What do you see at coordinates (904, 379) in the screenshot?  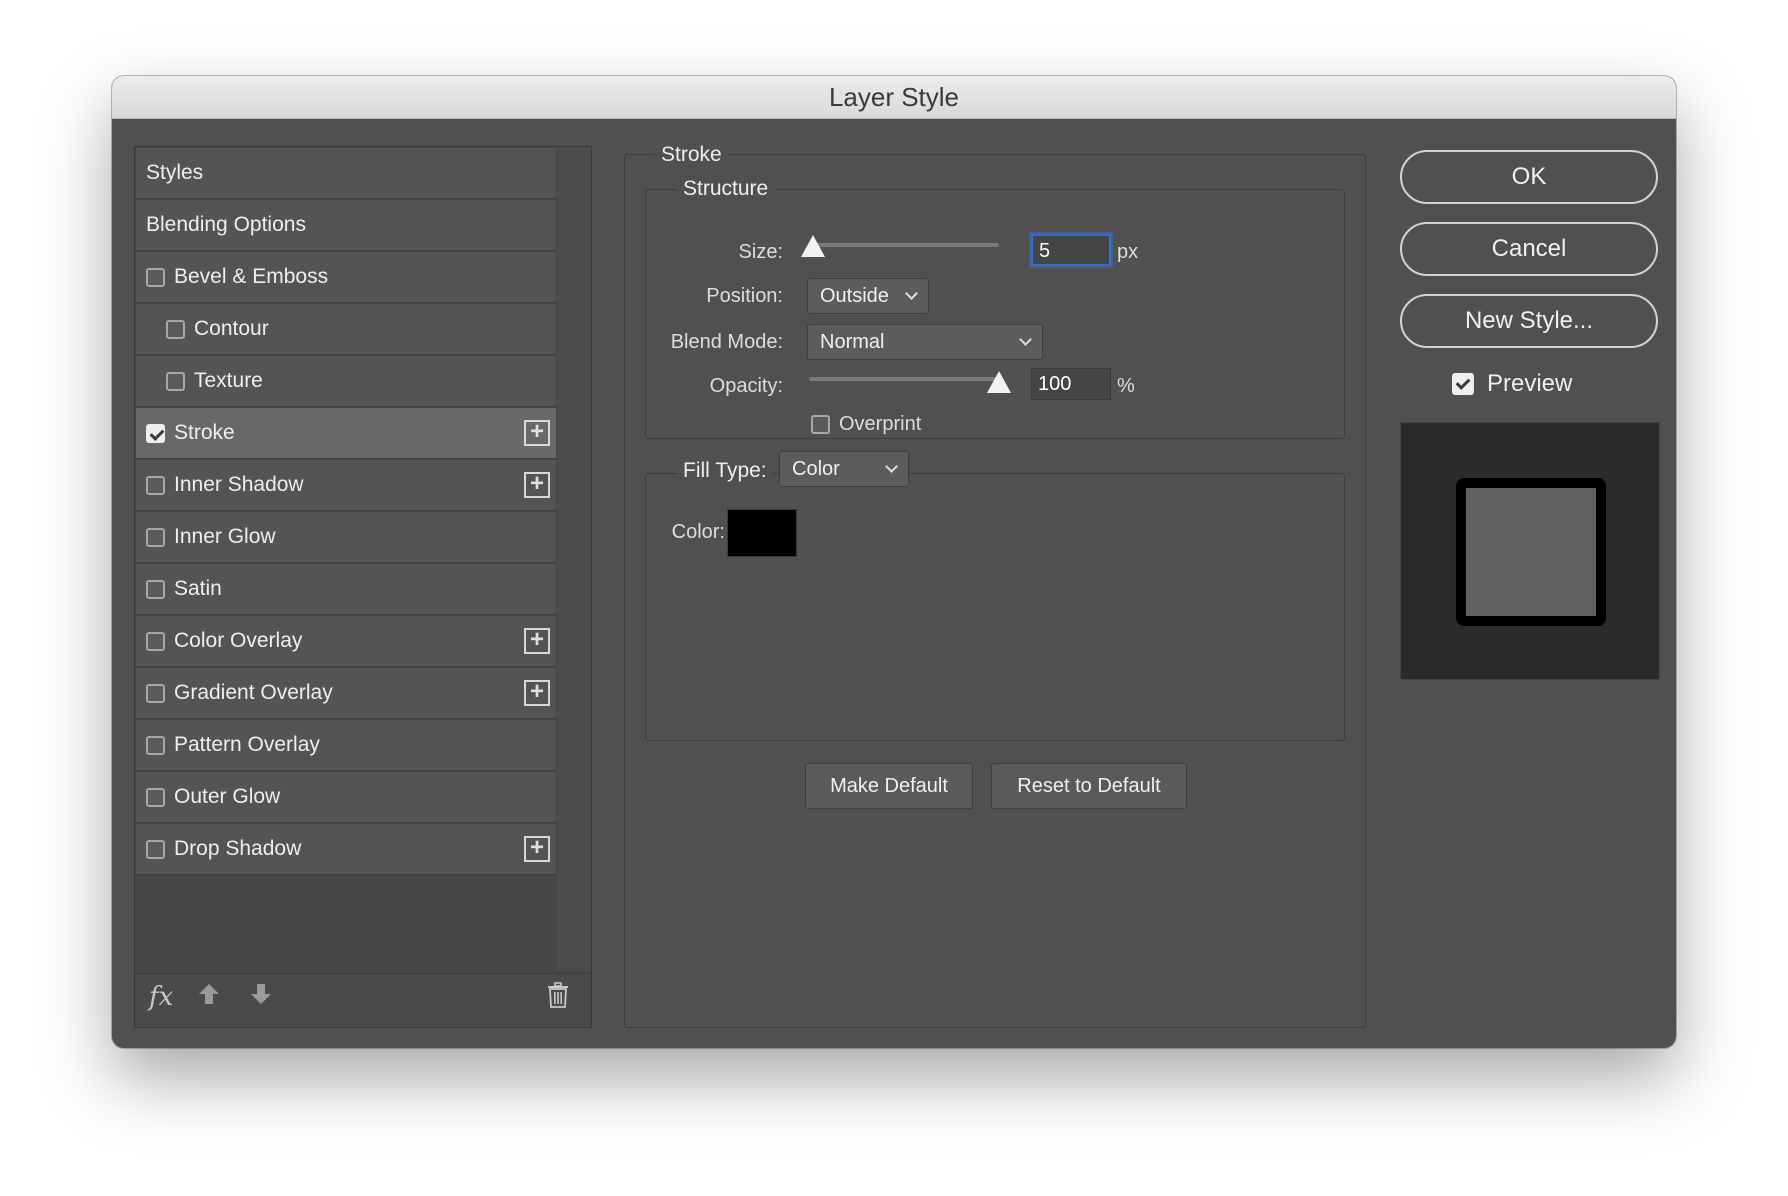 I see `opacity-slider-track` at bounding box center [904, 379].